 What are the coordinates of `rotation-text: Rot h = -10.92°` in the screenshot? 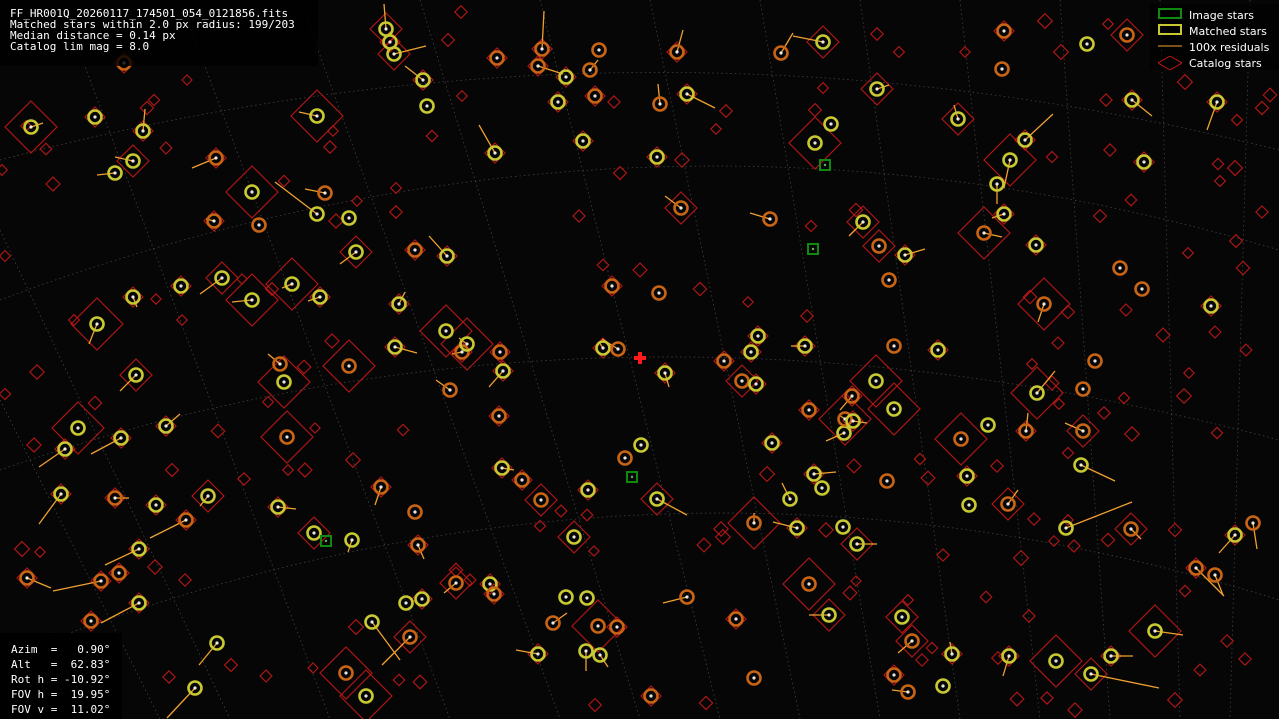 It's located at (61, 679).